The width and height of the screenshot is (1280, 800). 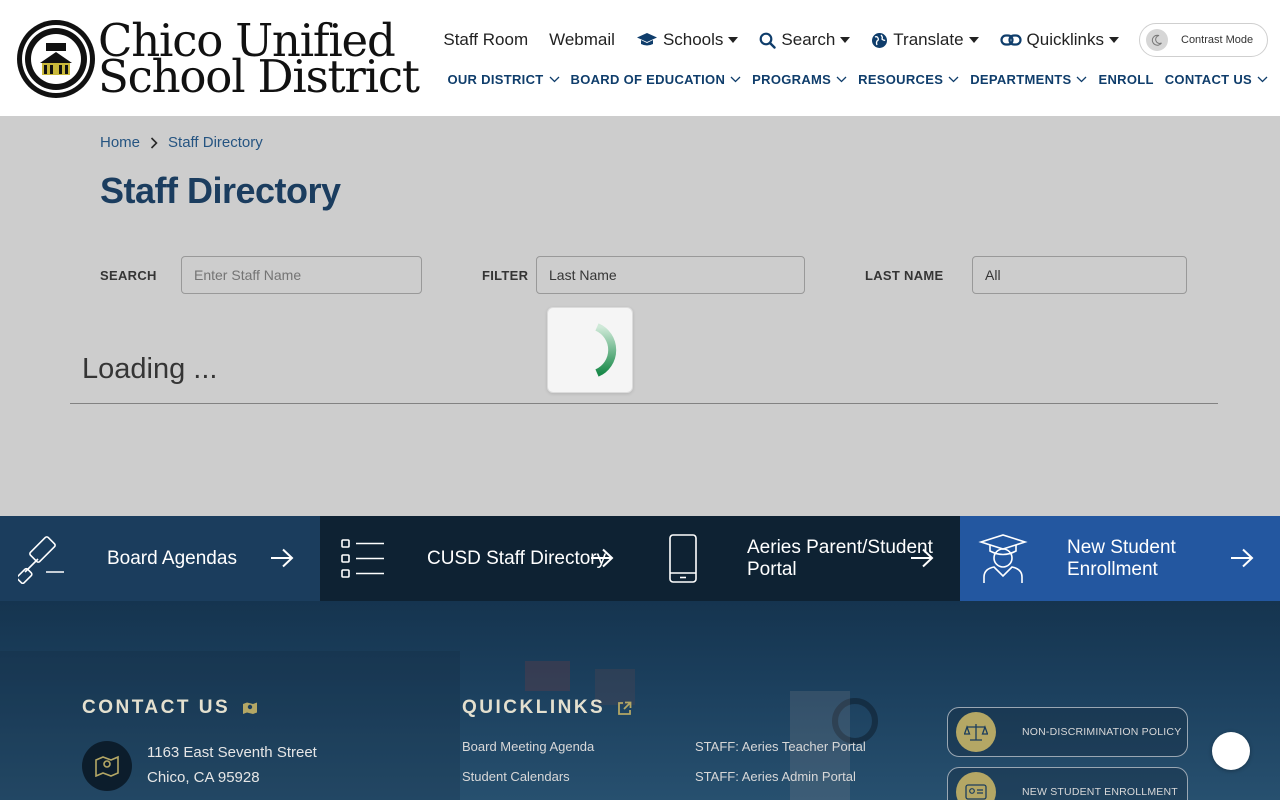 I want to click on contrast-mode-label: Contrast Mode, so click(x=1217, y=40).